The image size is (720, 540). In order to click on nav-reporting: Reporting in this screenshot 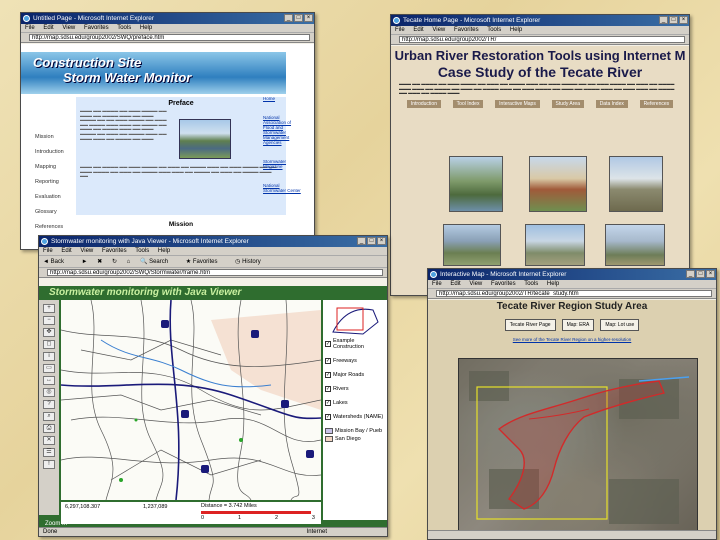, I will do `click(52, 182)`.